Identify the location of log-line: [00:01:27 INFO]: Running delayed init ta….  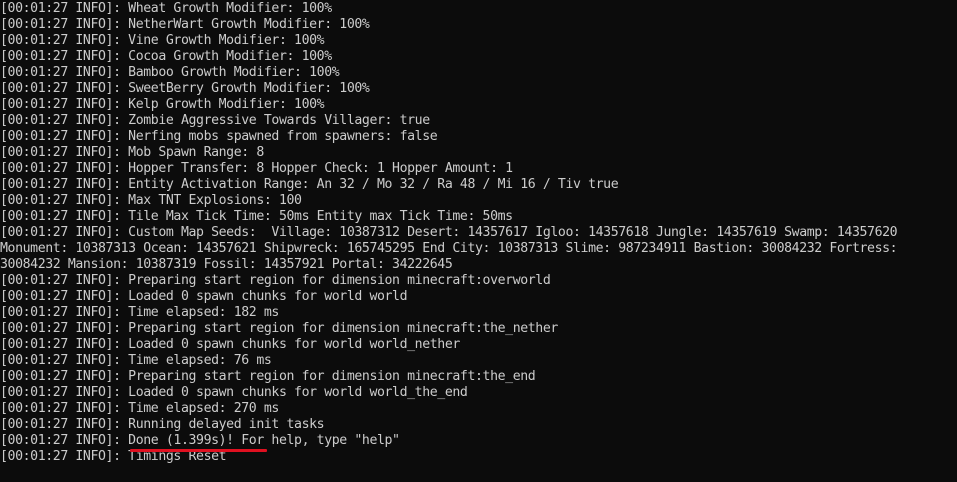
(162, 424).